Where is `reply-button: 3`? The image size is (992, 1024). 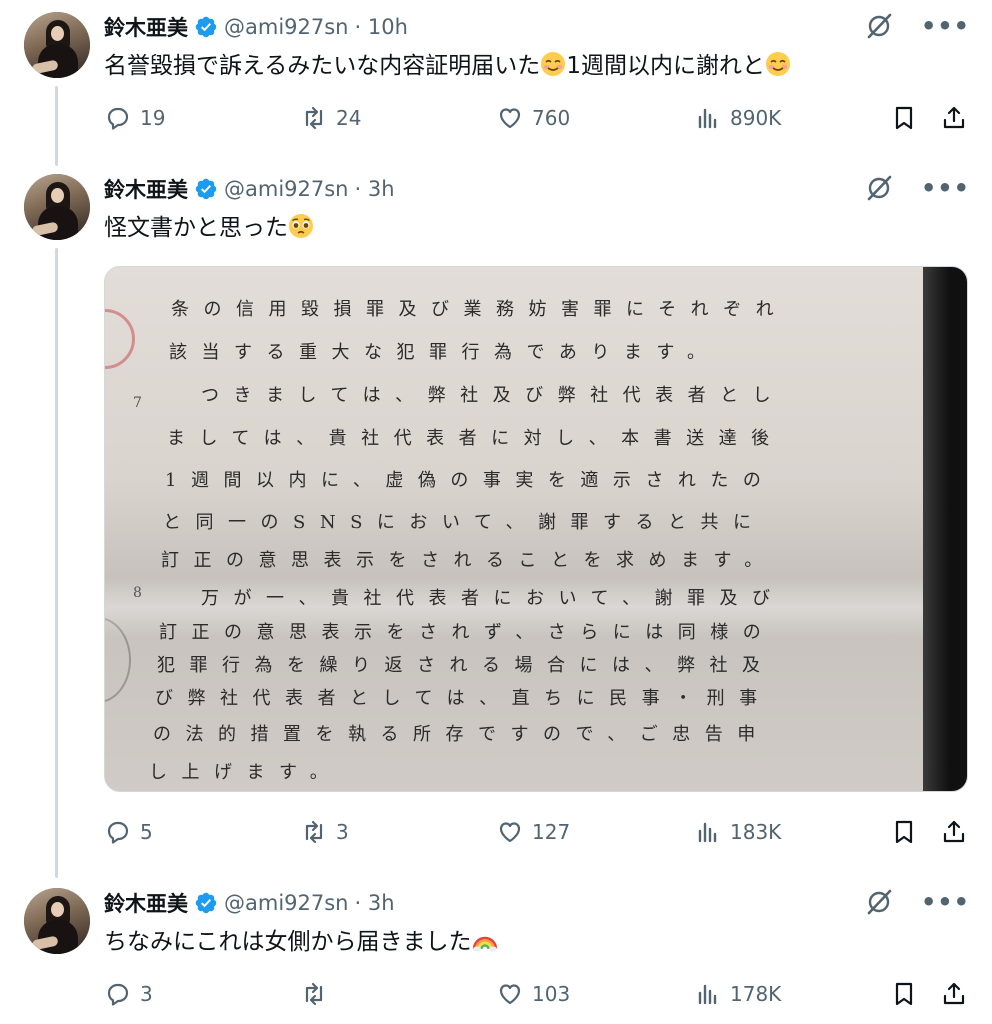
reply-button: 3 is located at coordinates (128, 994).